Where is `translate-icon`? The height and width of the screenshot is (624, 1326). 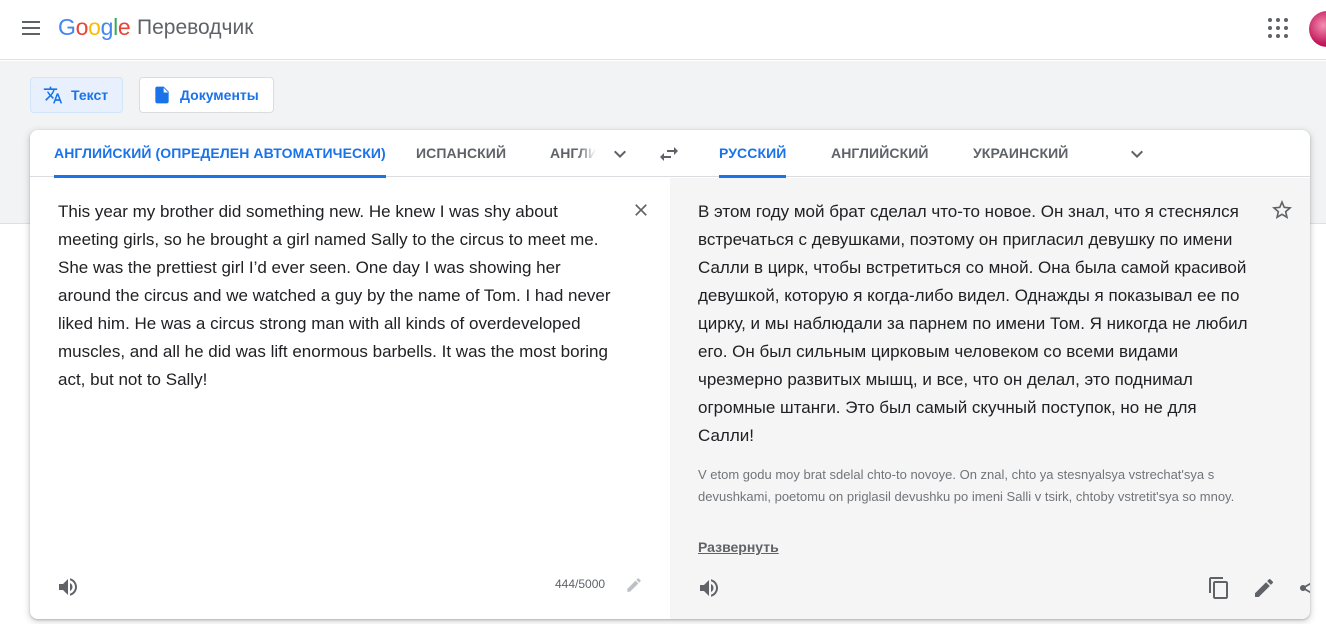
translate-icon is located at coordinates (53, 95).